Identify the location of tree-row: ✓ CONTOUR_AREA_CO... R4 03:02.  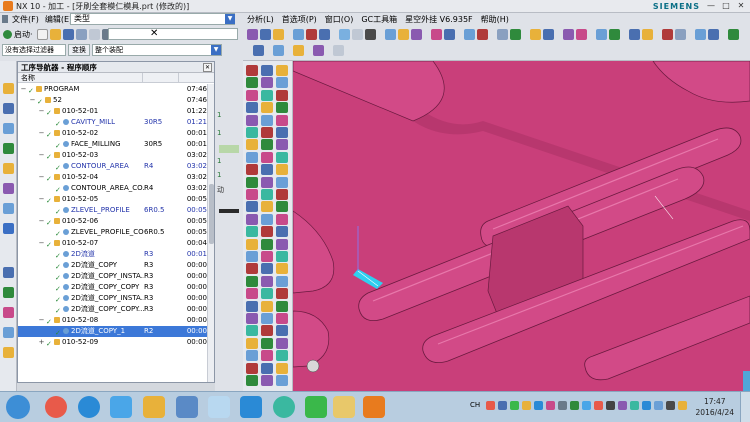
(113, 188).